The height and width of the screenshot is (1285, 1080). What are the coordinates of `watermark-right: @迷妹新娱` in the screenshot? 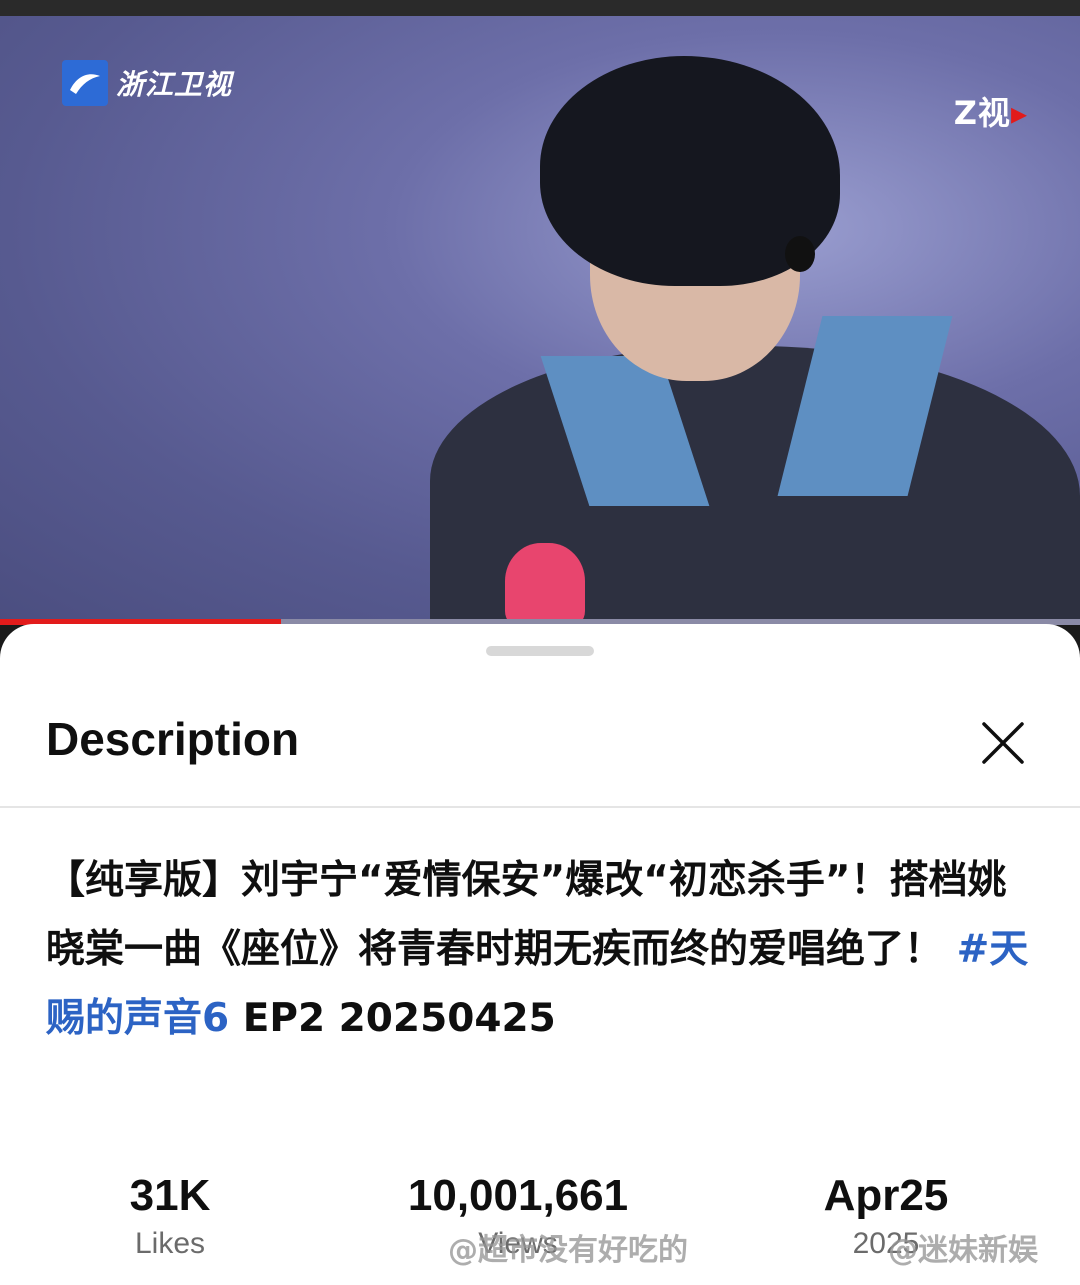 It's located at (963, 1250).